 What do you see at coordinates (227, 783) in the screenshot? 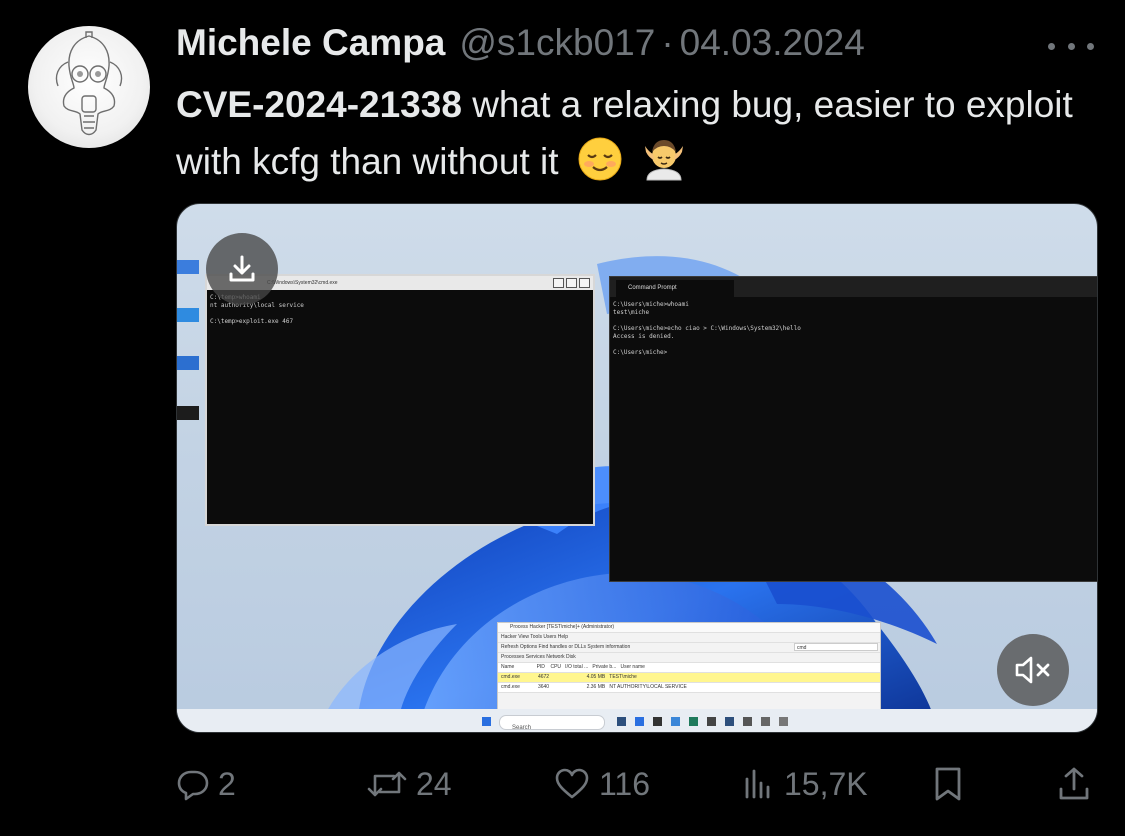
I see `reply-count: 2` at bounding box center [227, 783].